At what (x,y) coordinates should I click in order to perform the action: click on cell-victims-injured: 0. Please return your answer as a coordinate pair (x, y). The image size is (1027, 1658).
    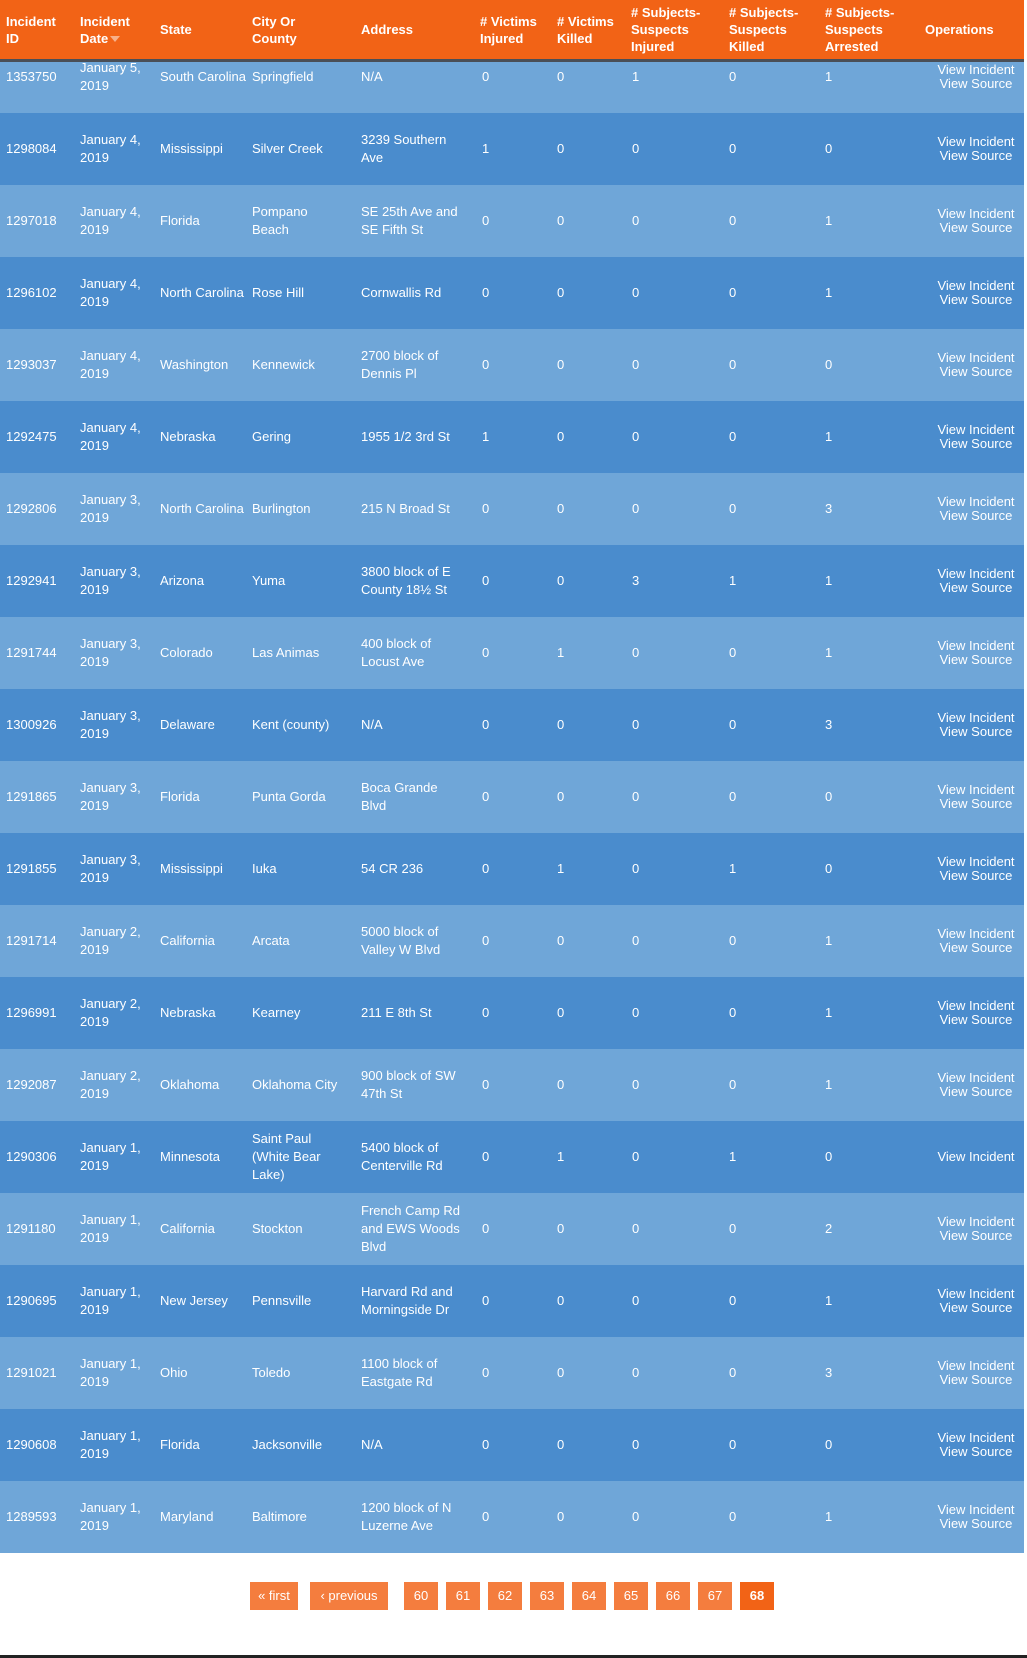
    Looking at the image, I should click on (502, 581).